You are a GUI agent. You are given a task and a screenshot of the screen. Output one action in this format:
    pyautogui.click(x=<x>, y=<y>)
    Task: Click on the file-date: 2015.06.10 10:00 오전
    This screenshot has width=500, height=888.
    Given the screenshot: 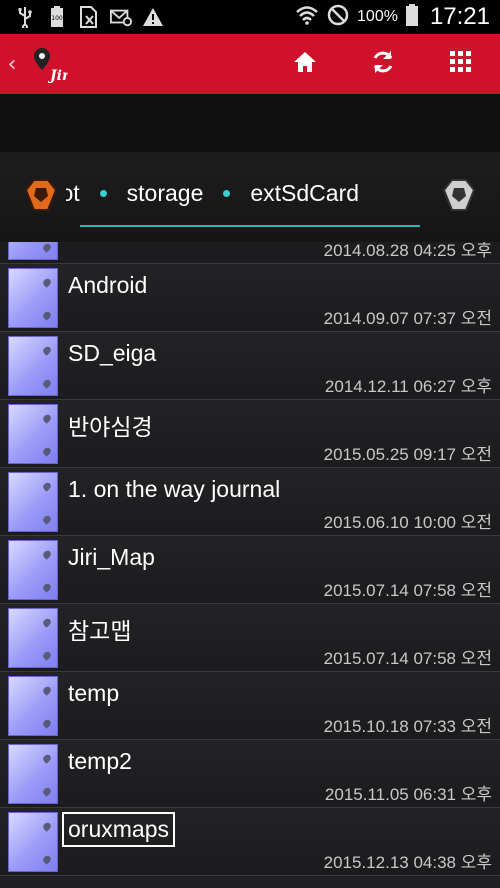 What is the action you would take?
    pyautogui.click(x=407, y=522)
    